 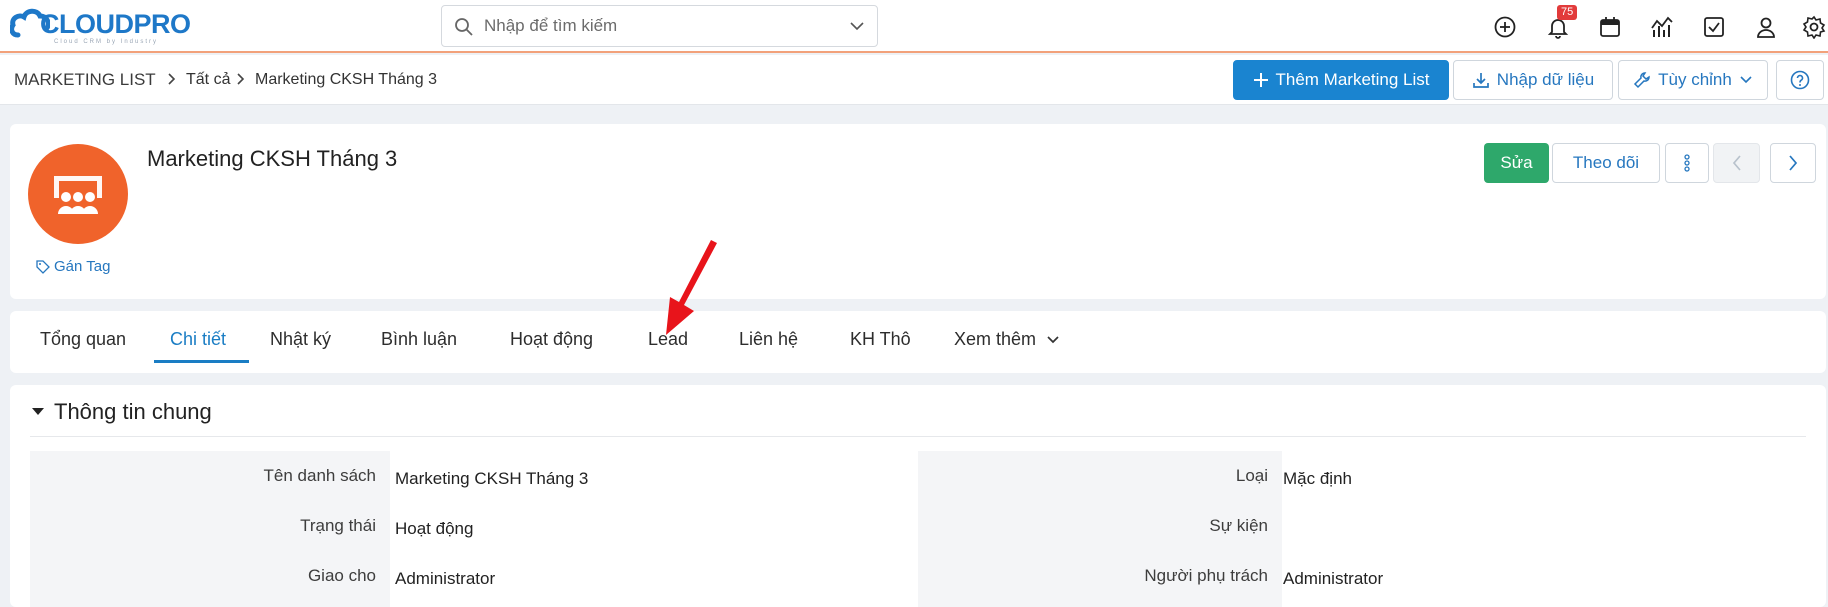 I want to click on tab-more: Xem thêm, so click(x=1007, y=339).